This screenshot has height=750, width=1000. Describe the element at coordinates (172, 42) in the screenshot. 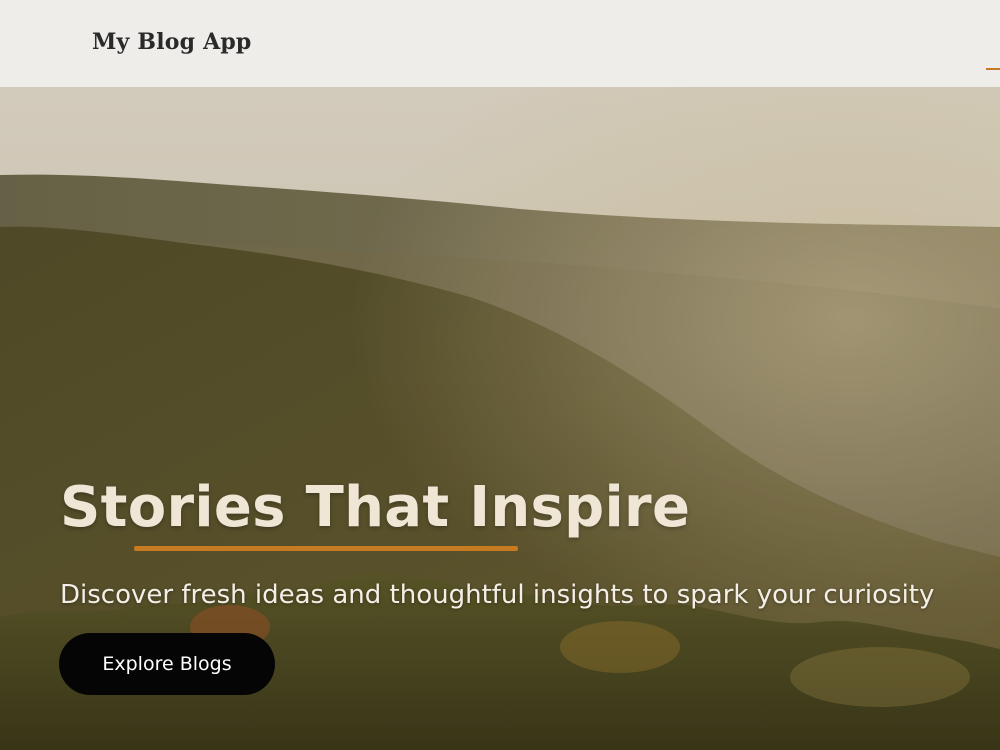

I see `brand-logo: My Blog App` at that location.